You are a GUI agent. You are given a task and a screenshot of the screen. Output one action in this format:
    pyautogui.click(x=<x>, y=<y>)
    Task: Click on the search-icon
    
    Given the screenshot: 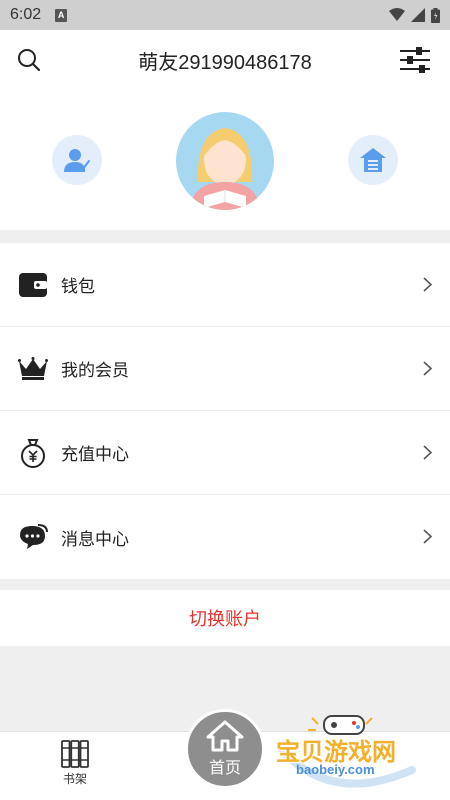 What is the action you would take?
    pyautogui.click(x=29, y=60)
    